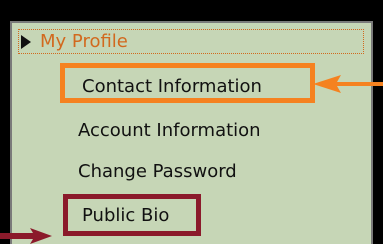  What do you see at coordinates (187, 83) in the screenshot?
I see `contact-information-highlight` at bounding box center [187, 83].